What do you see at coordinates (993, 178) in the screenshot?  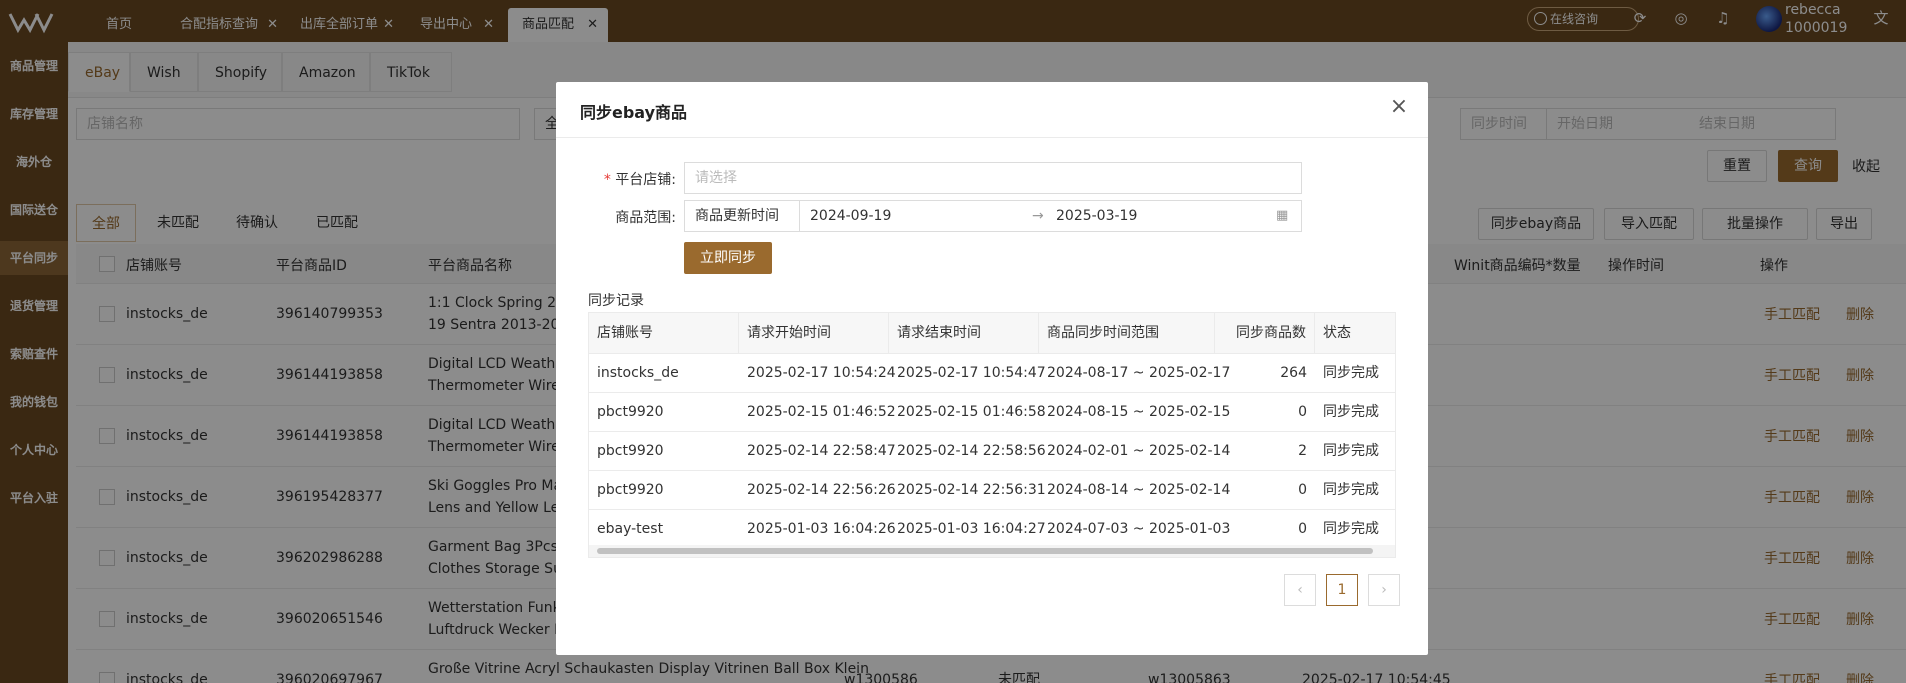 I see `platform-store-select: 请选择` at bounding box center [993, 178].